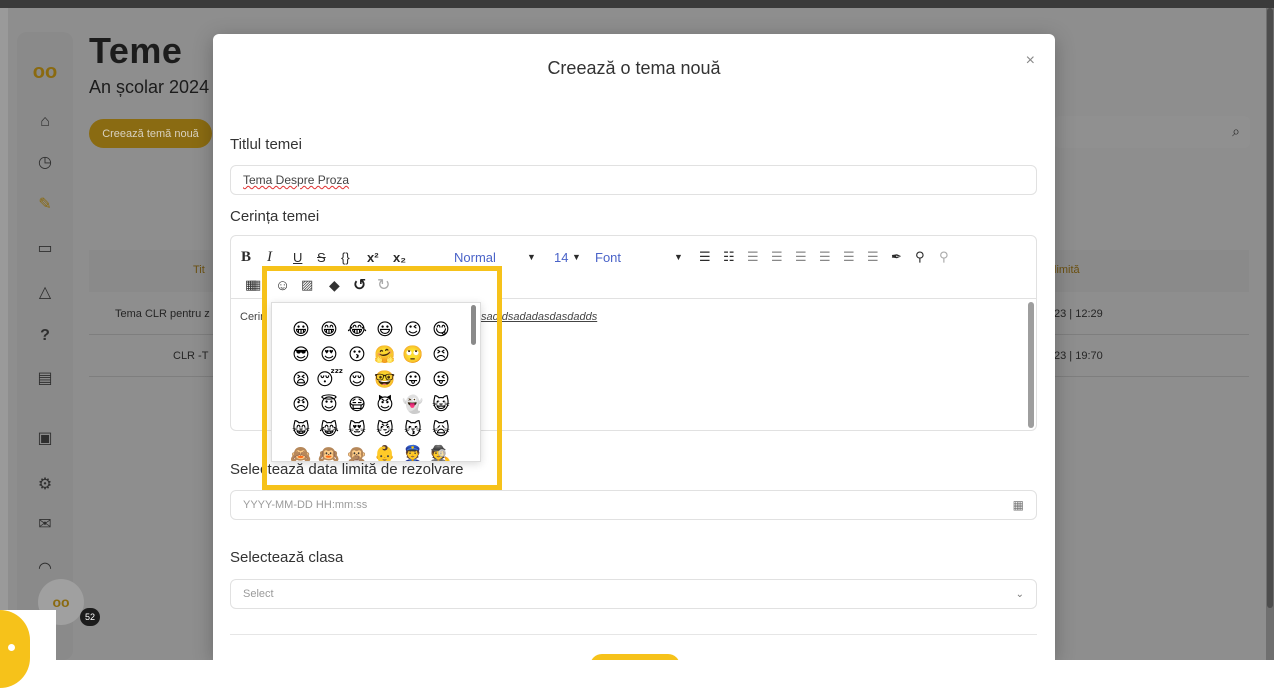 This screenshot has height=688, width=1274. Describe the element at coordinates (246, 257) in the screenshot. I see `bold-button: B` at that location.